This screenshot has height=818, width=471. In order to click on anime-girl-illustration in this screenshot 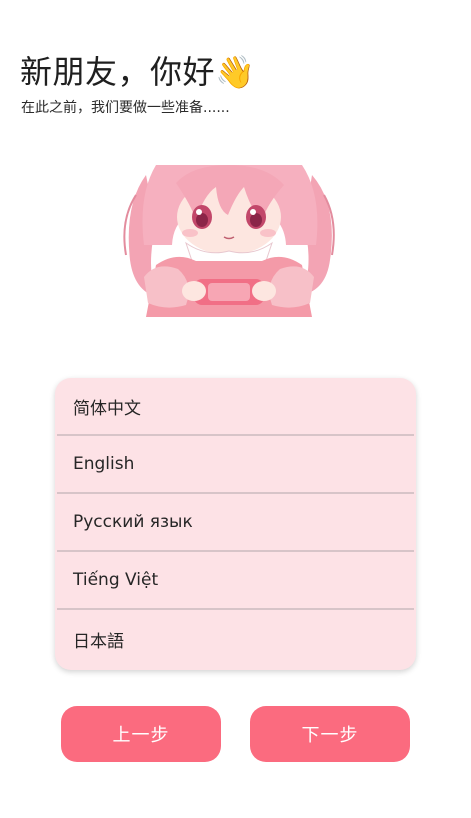, I will do `click(229, 241)`.